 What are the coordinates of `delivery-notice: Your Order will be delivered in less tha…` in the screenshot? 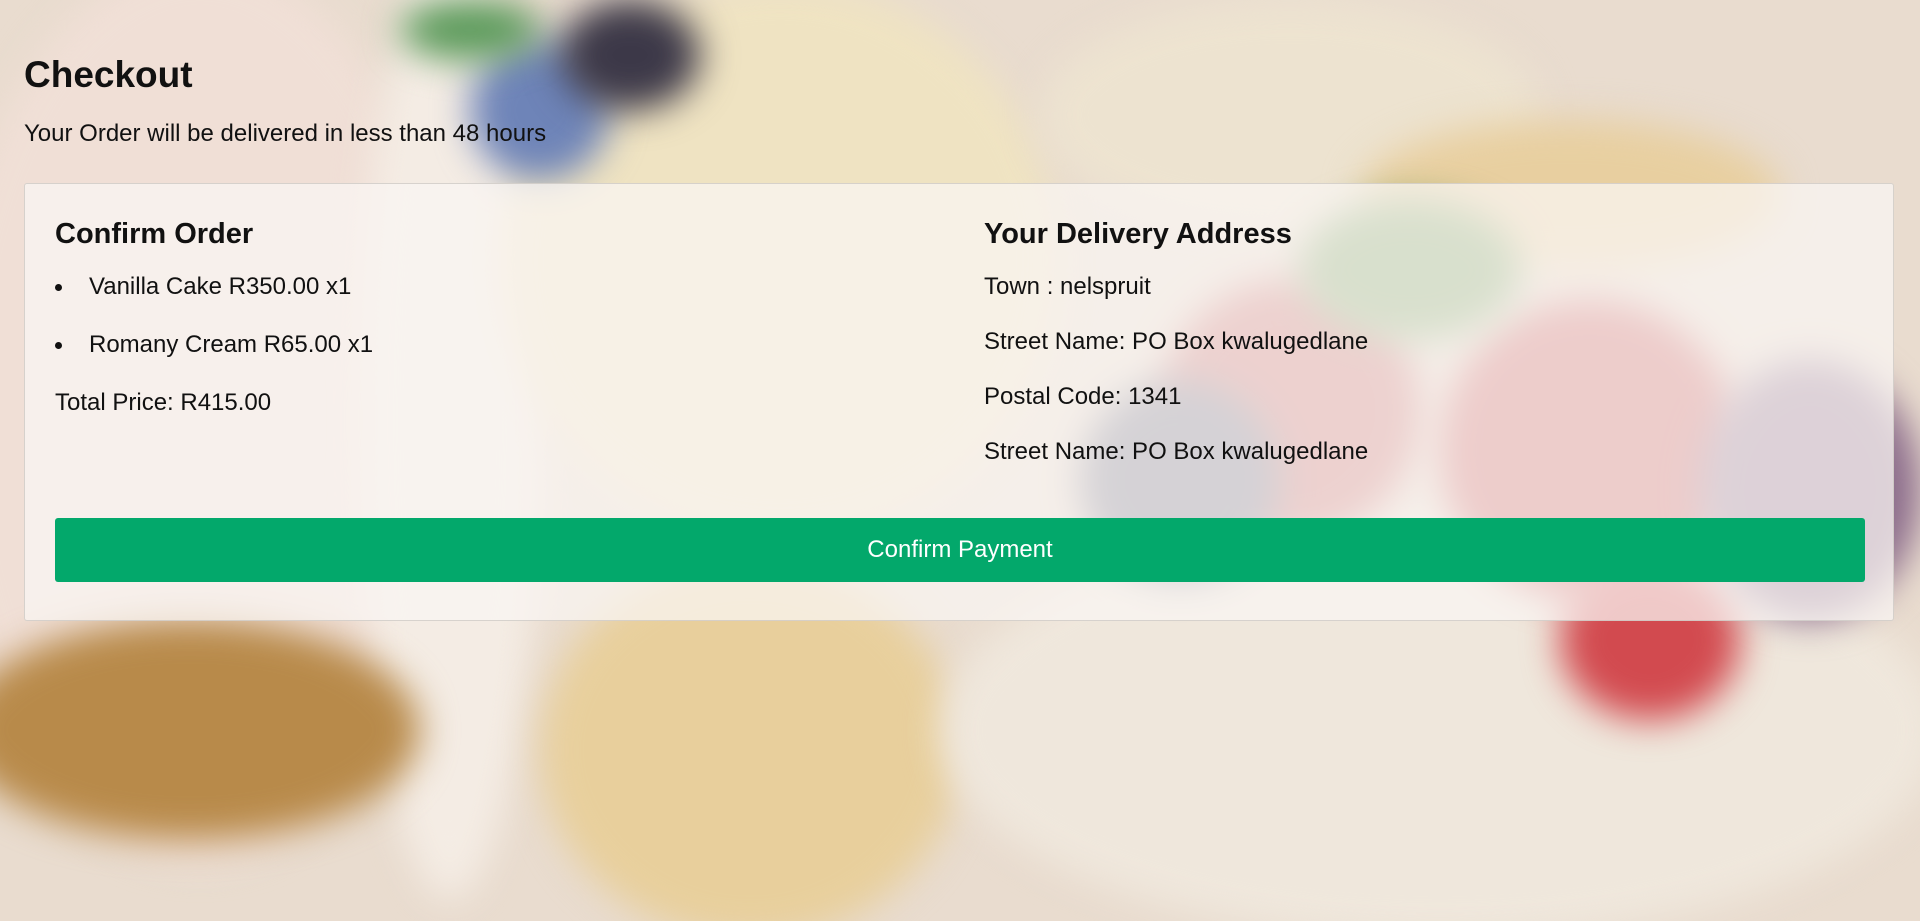 It's located at (285, 133).